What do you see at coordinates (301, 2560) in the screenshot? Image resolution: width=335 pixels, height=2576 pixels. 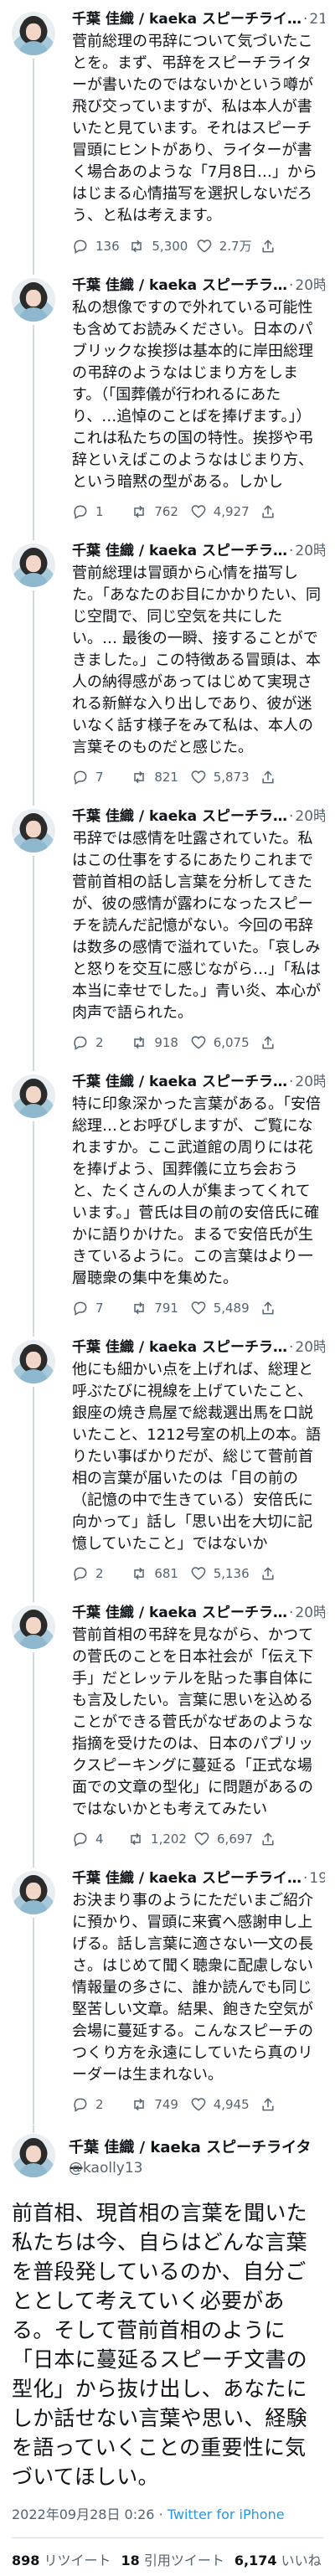 I see `like-stat-label: いいね` at bounding box center [301, 2560].